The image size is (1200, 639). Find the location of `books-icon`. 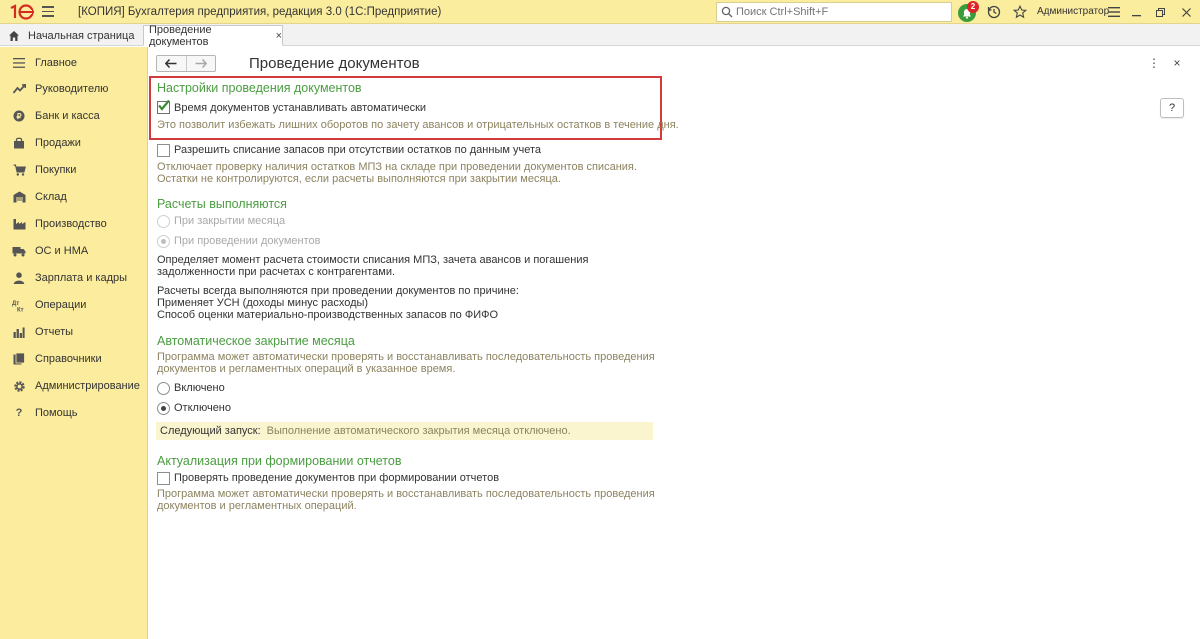

books-icon is located at coordinates (19, 359).